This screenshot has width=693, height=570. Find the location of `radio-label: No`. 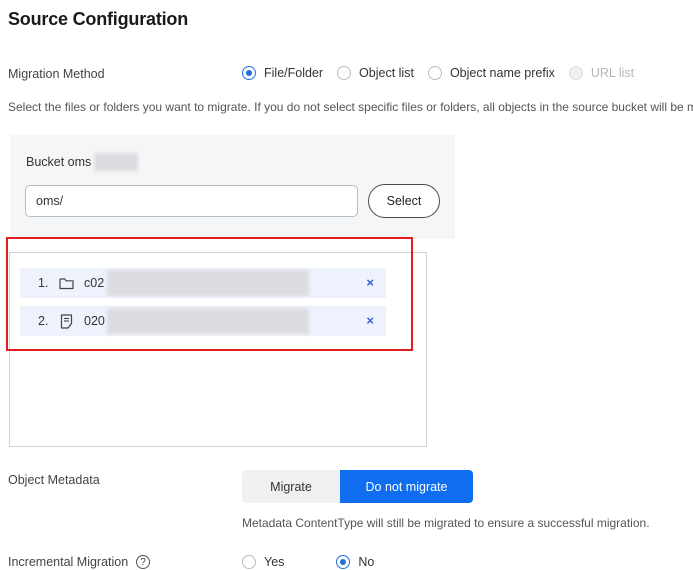

radio-label: No is located at coordinates (366, 562).